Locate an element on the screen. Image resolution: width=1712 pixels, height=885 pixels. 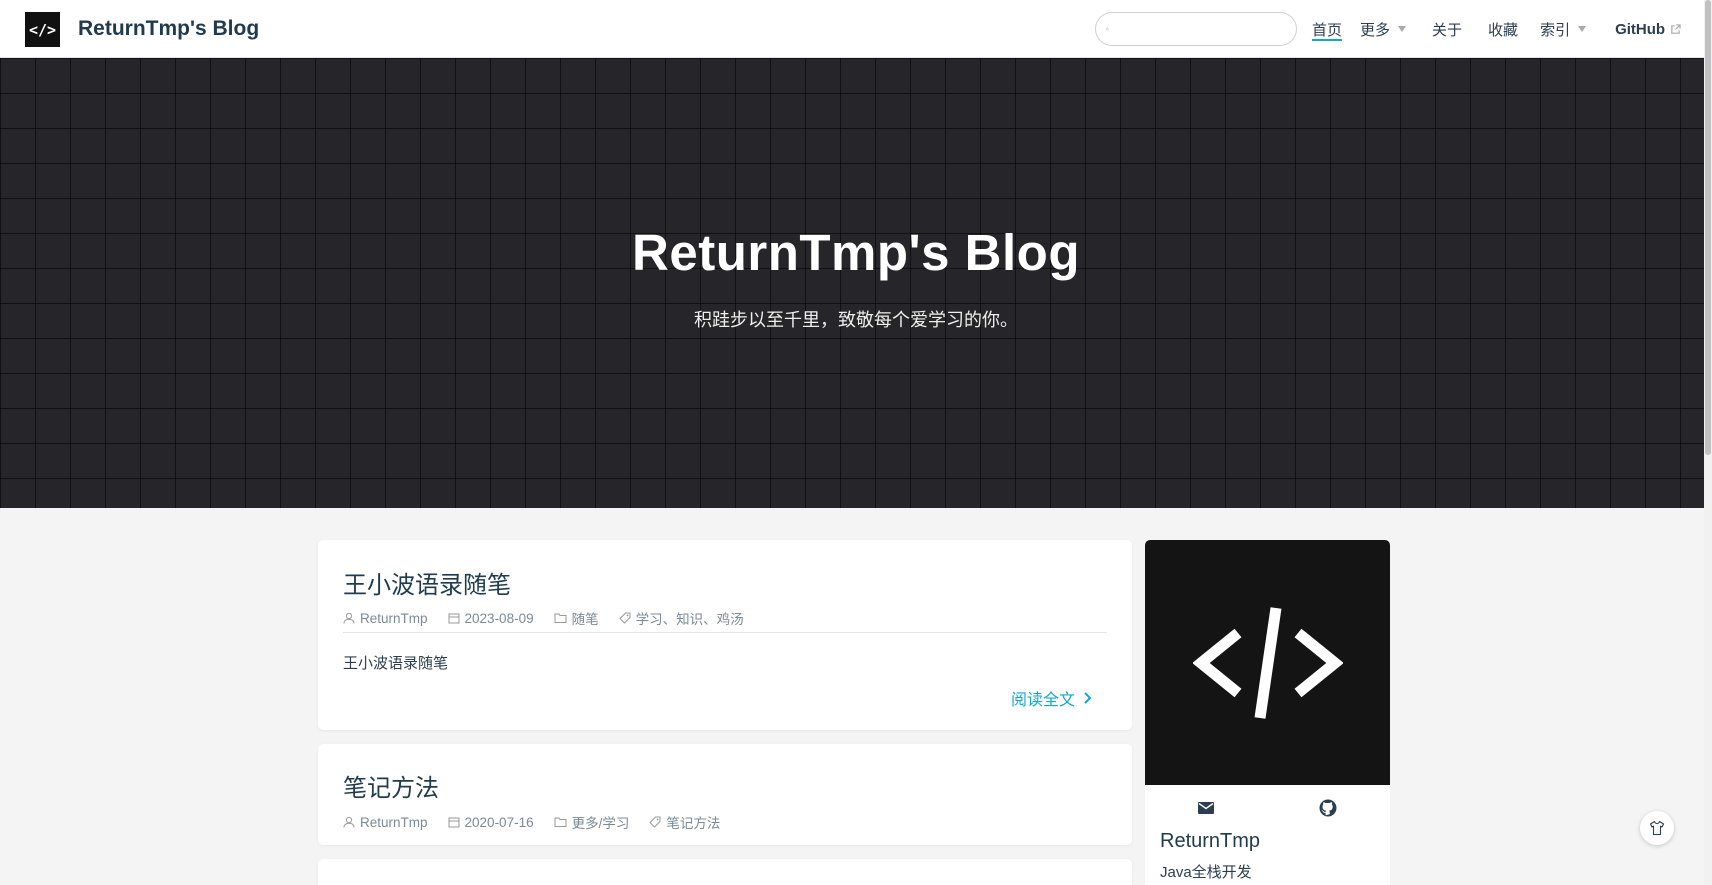
post-title: 王小波语录随笔 is located at coordinates (427, 582).